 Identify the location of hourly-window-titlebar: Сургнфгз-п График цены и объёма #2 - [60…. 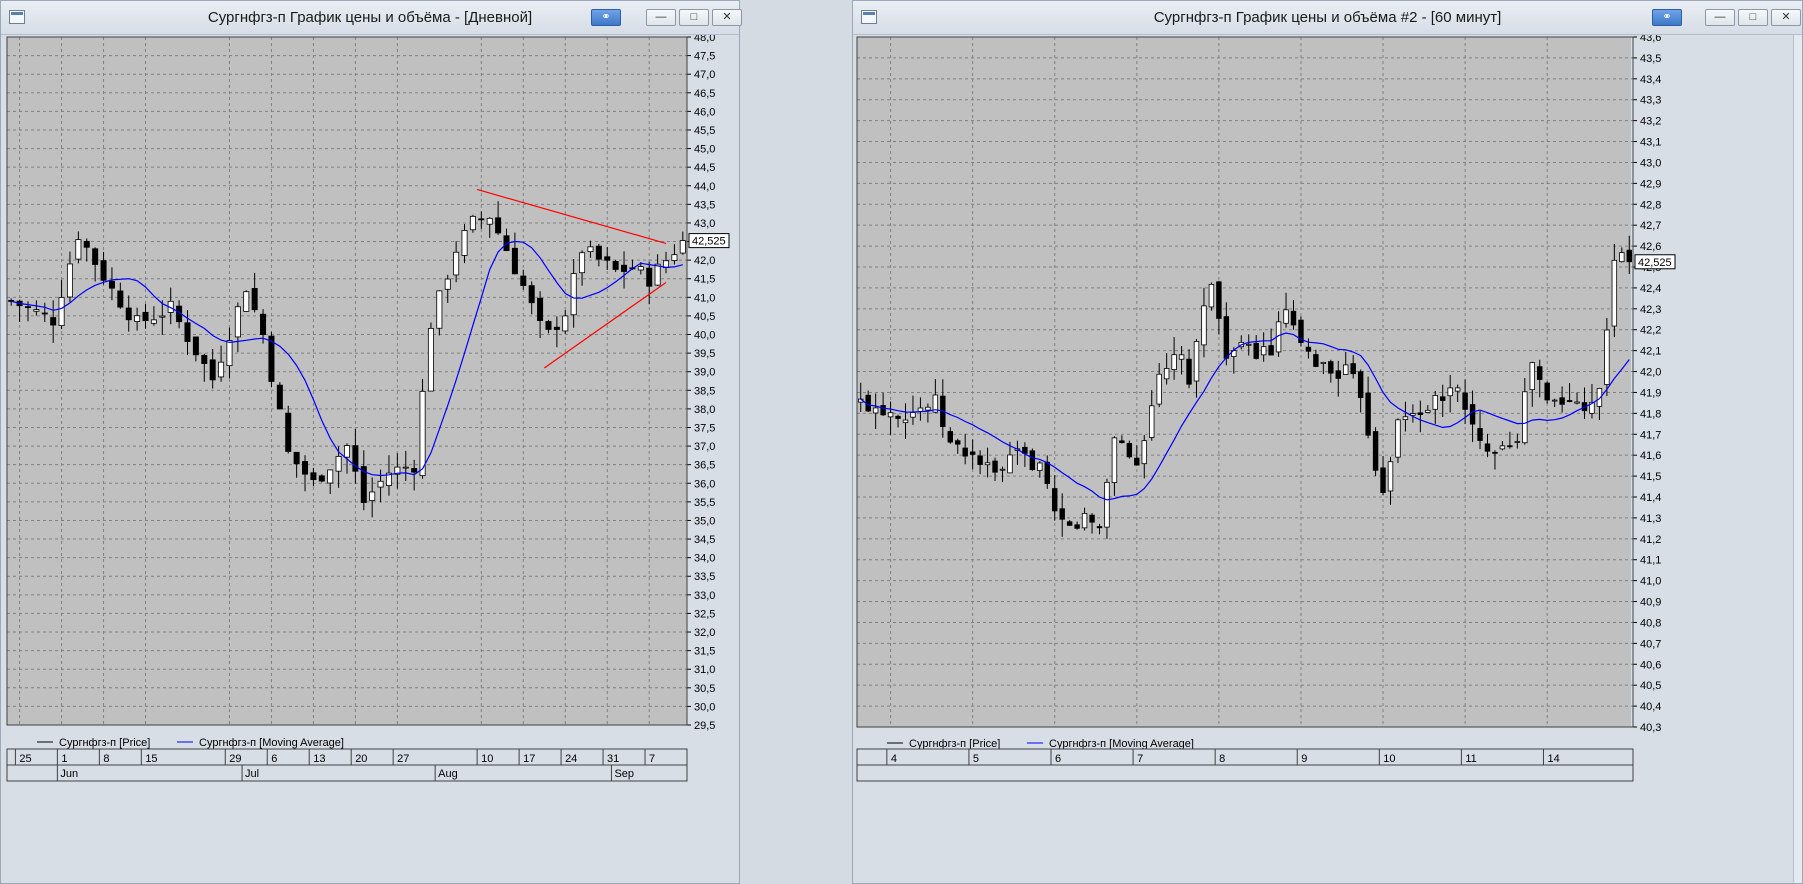
(1327, 18).